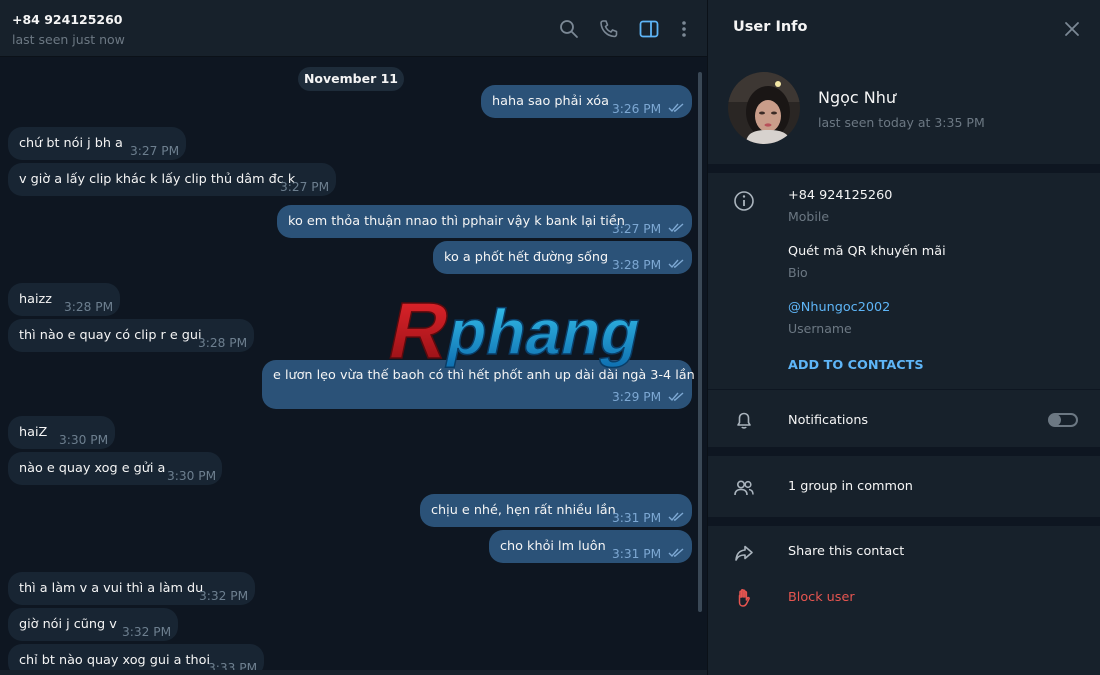 This screenshot has width=1100, height=675. I want to click on avatar, so click(764, 108).